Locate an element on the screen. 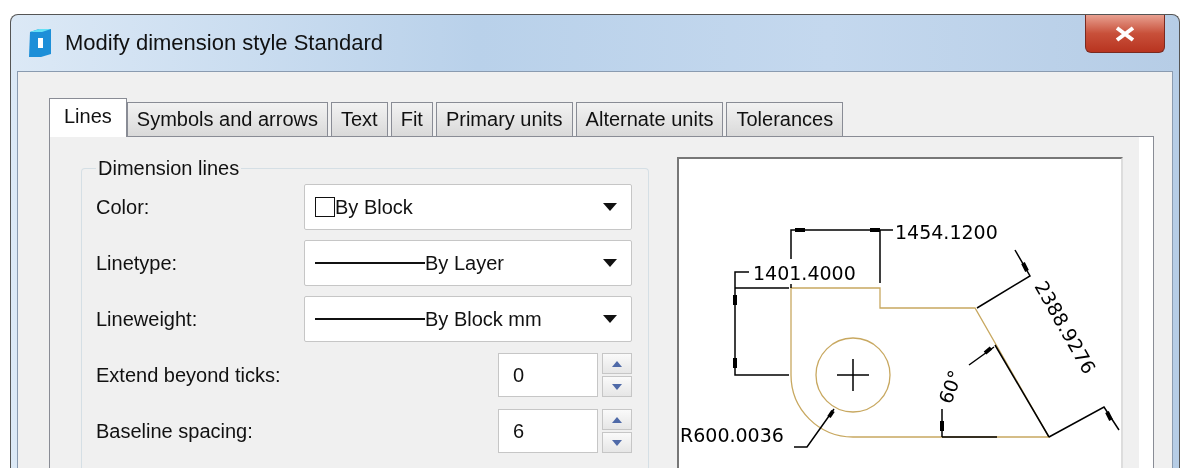 The image size is (1188, 468). number-field: 6 is located at coordinates (548, 431).